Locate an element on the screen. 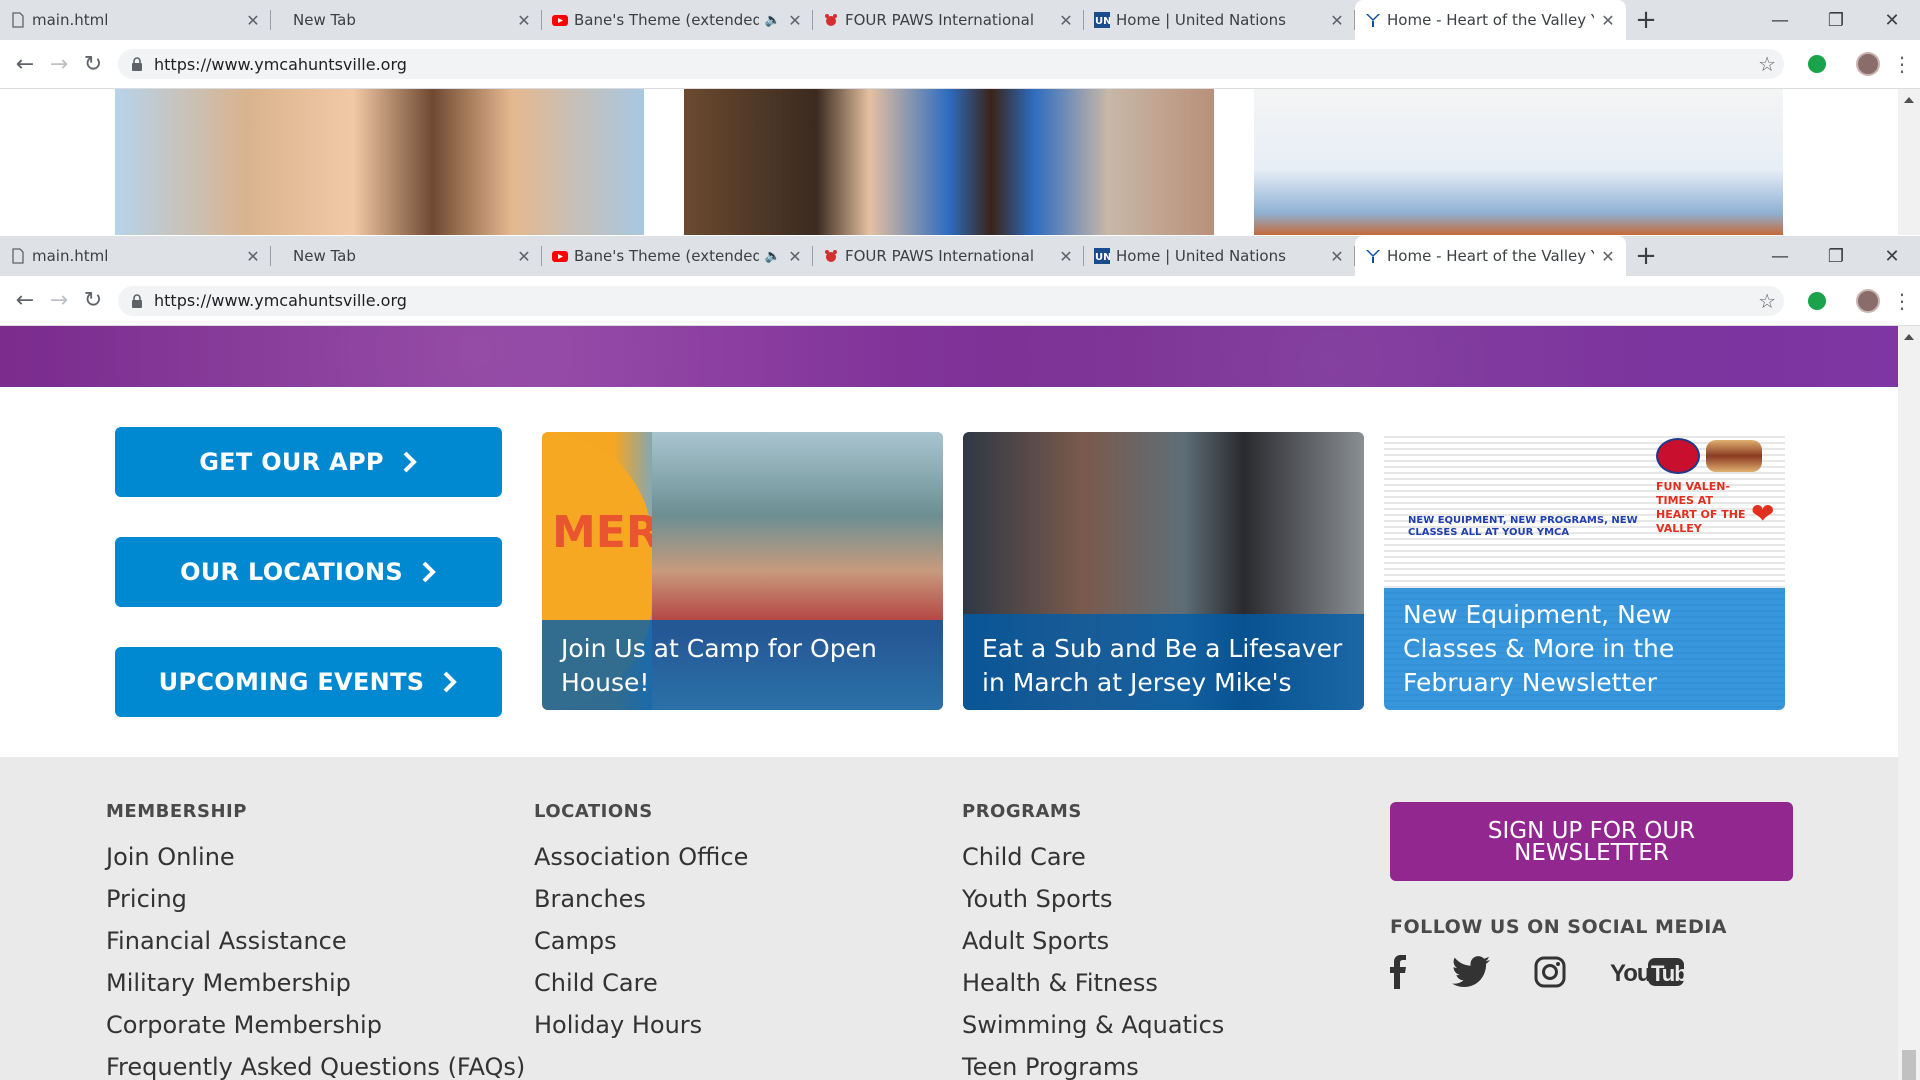 This screenshot has width=1920, height=1080. scrollbar-bottom is located at coordinates (1909, 703).